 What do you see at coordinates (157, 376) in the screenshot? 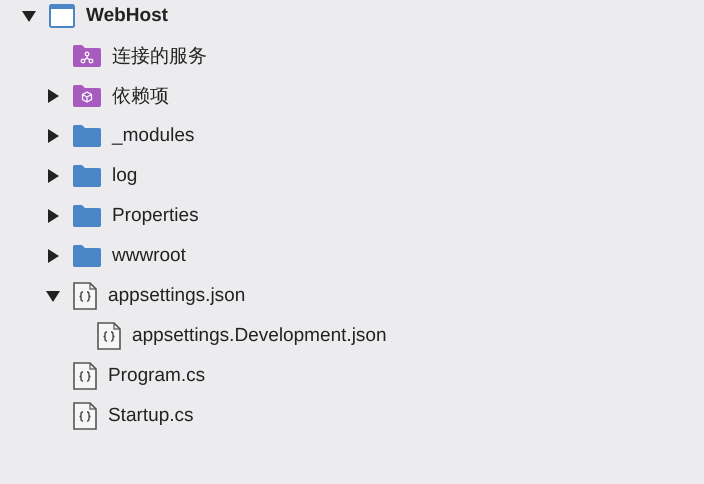
I see `tree-item-label: Program.cs` at bounding box center [157, 376].